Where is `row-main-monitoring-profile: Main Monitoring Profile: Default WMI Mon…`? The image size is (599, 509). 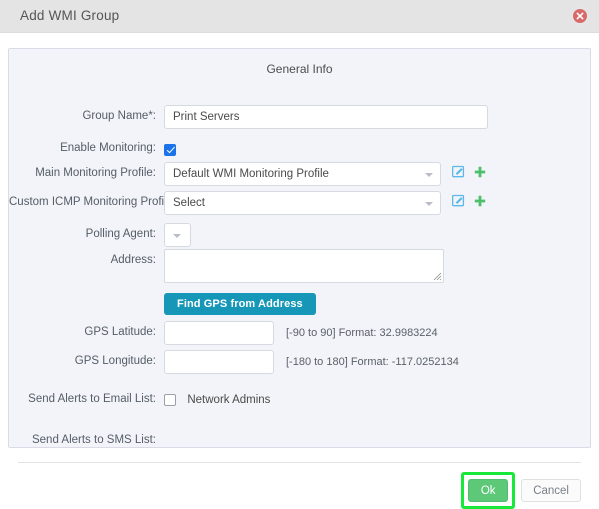 row-main-monitoring-profile: Main Monitoring Profile: Default WMI Mon… is located at coordinates (299, 175).